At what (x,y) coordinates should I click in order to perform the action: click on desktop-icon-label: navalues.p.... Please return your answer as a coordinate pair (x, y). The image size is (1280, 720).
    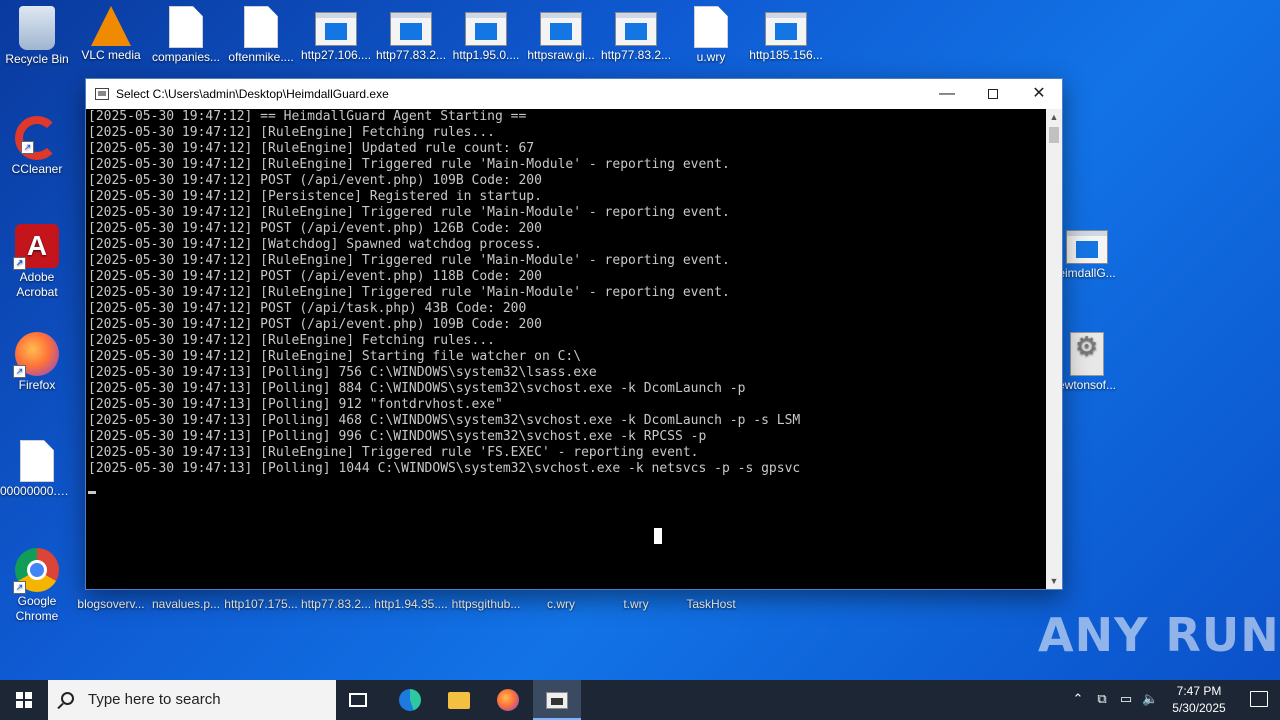
    Looking at the image, I should click on (186, 604).